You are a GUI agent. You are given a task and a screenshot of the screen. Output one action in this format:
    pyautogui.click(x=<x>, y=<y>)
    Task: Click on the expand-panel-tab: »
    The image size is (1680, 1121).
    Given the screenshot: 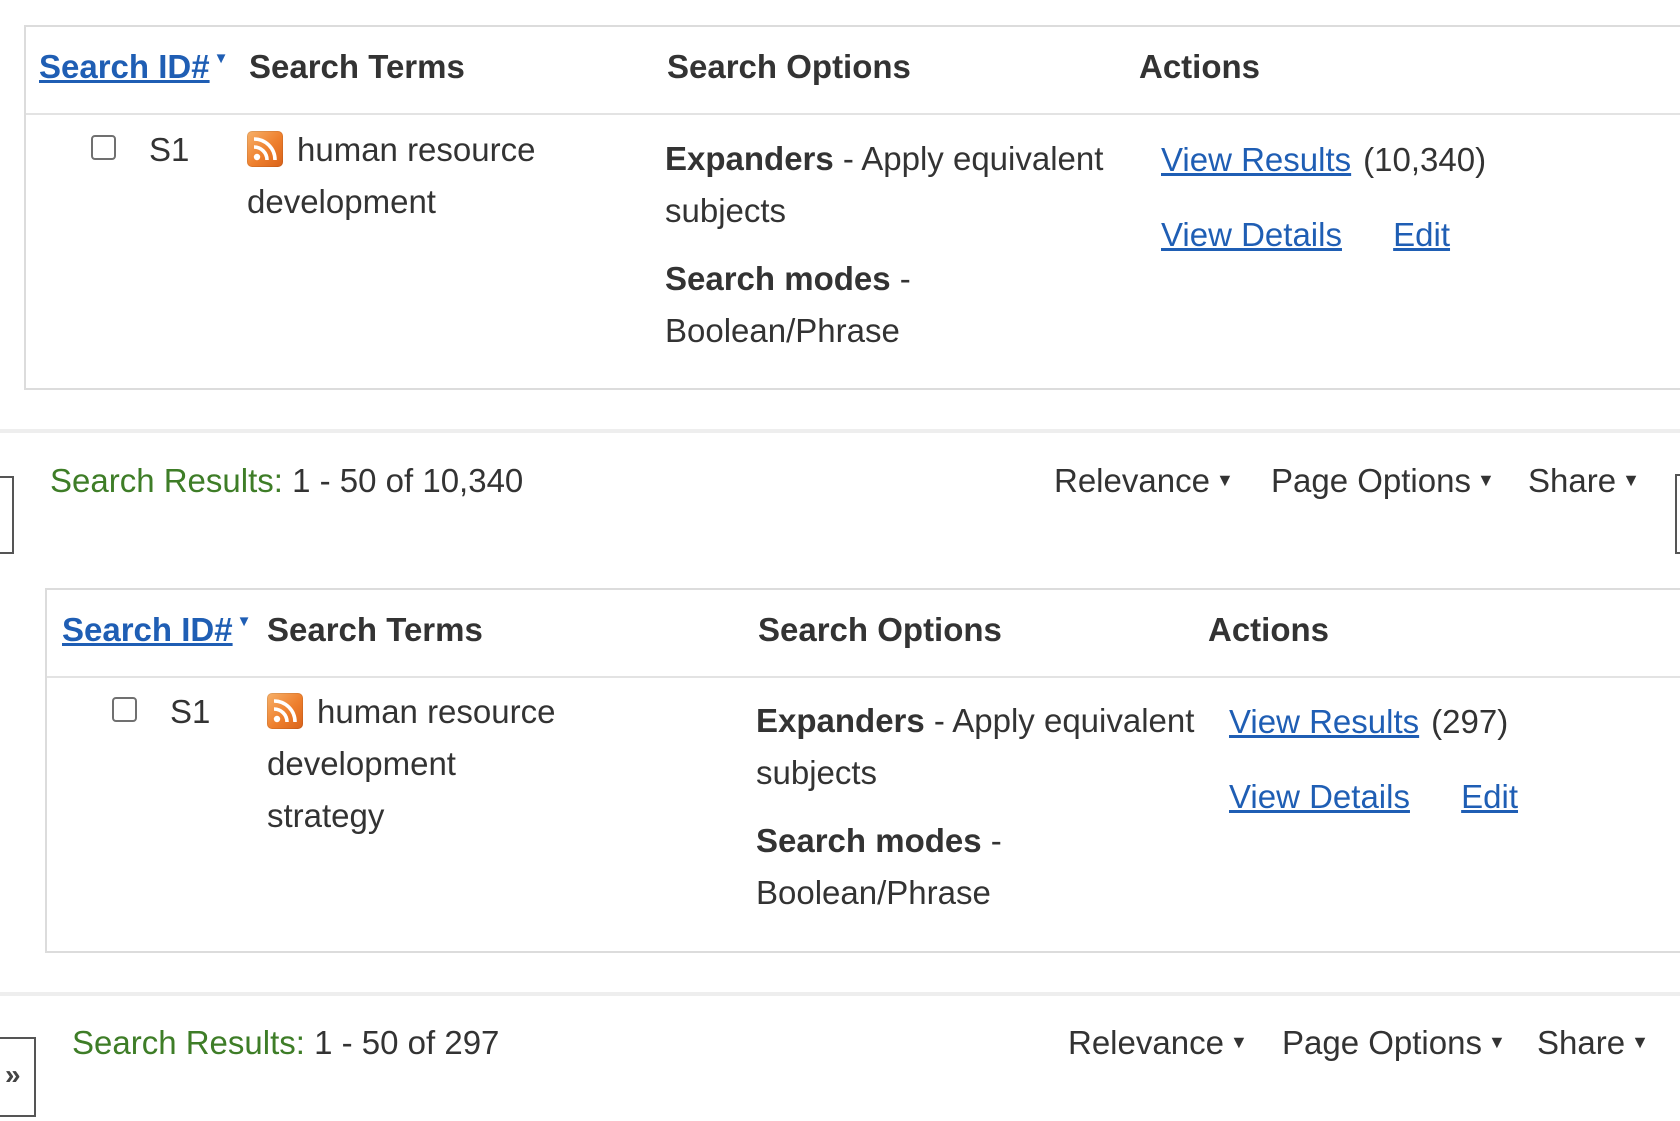 What is the action you would take?
    pyautogui.click(x=18, y=1077)
    